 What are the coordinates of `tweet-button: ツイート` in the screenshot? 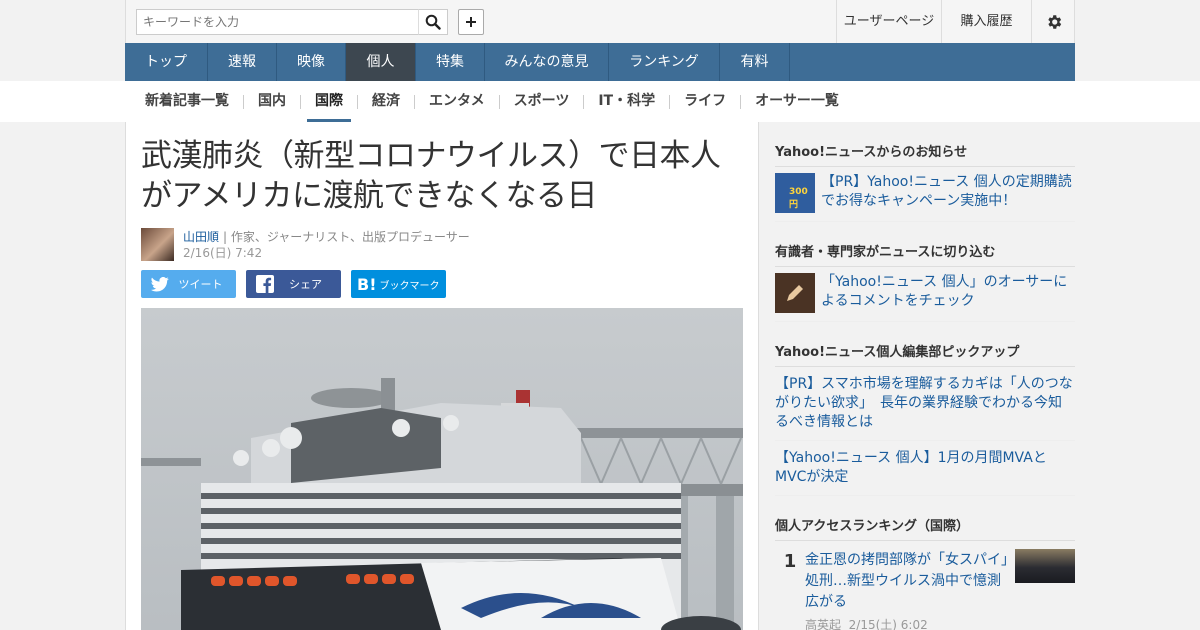 It's located at (188, 284).